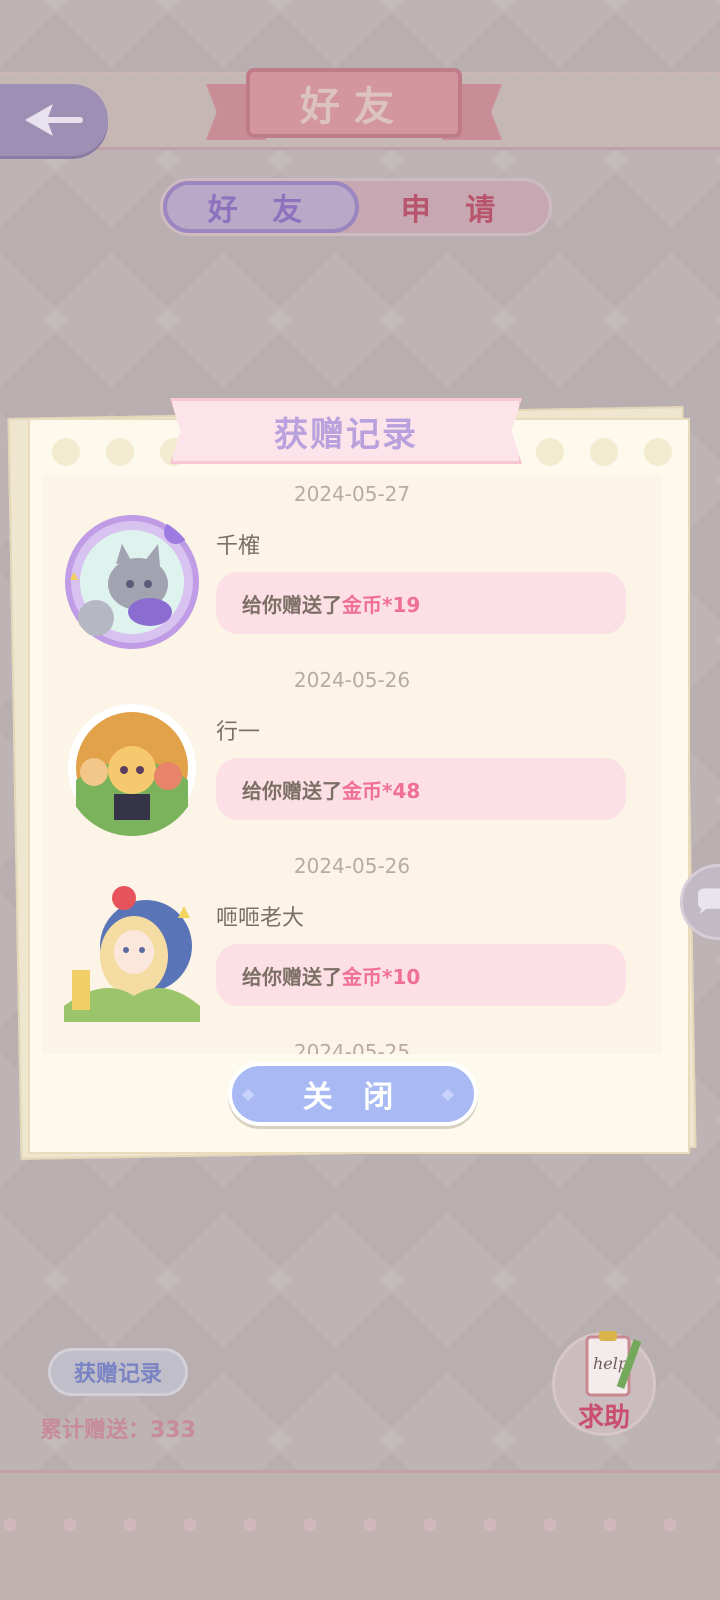 The image size is (720, 1600). Describe the element at coordinates (709, 901) in the screenshot. I see `chat-icon` at that location.